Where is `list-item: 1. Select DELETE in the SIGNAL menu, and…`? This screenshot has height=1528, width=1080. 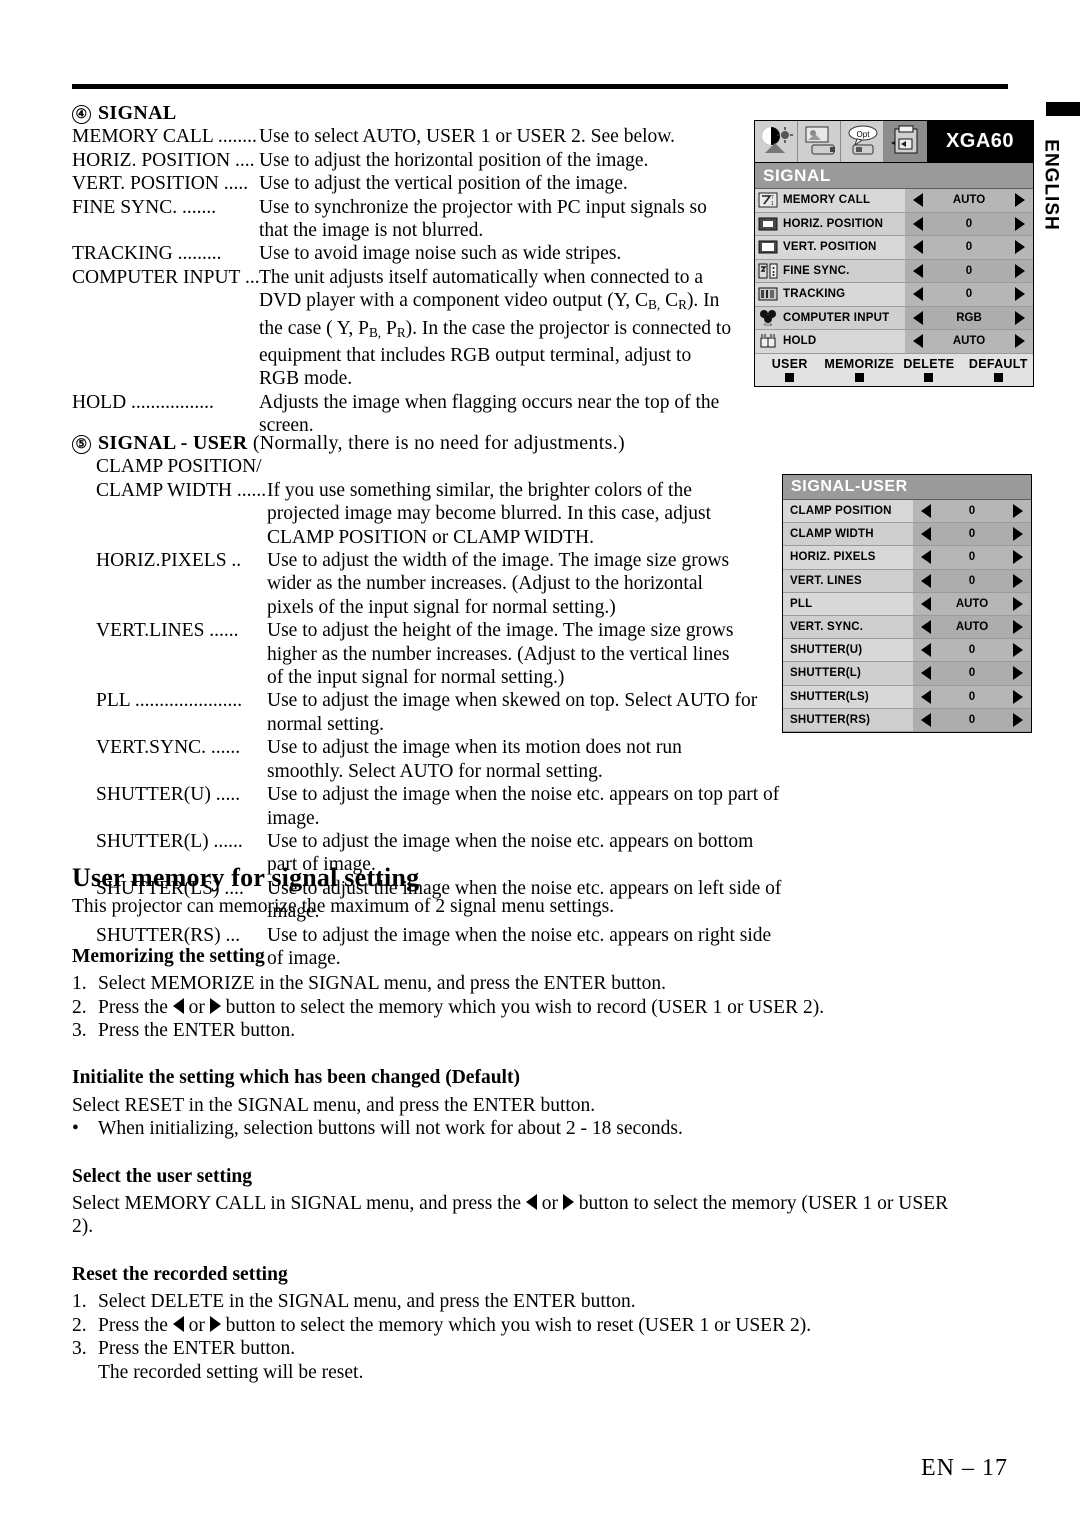 list-item: 1. Select DELETE in the SIGNAL menu, and… is located at coordinates (517, 1301).